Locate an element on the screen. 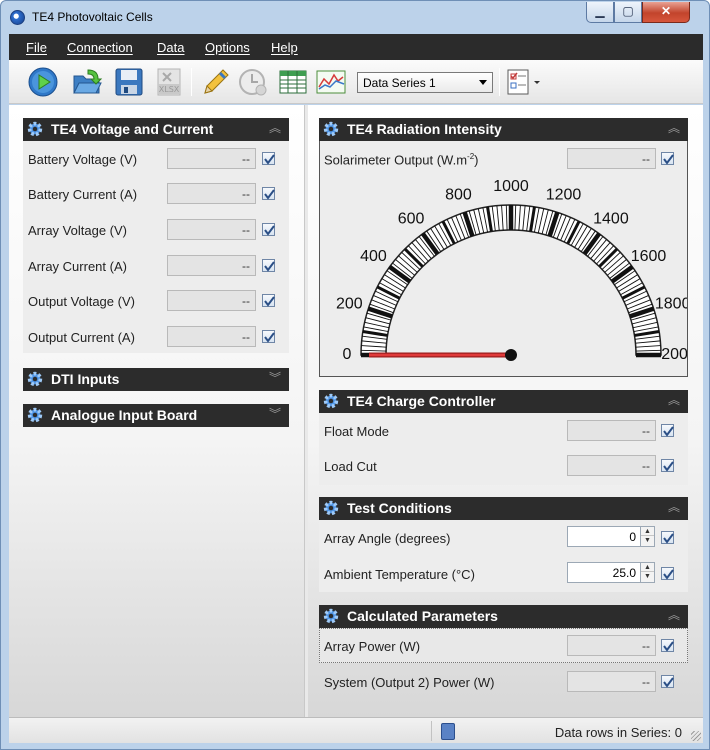 The image size is (710, 750). data-series-dropdown: Data Series 1 is located at coordinates (425, 82).